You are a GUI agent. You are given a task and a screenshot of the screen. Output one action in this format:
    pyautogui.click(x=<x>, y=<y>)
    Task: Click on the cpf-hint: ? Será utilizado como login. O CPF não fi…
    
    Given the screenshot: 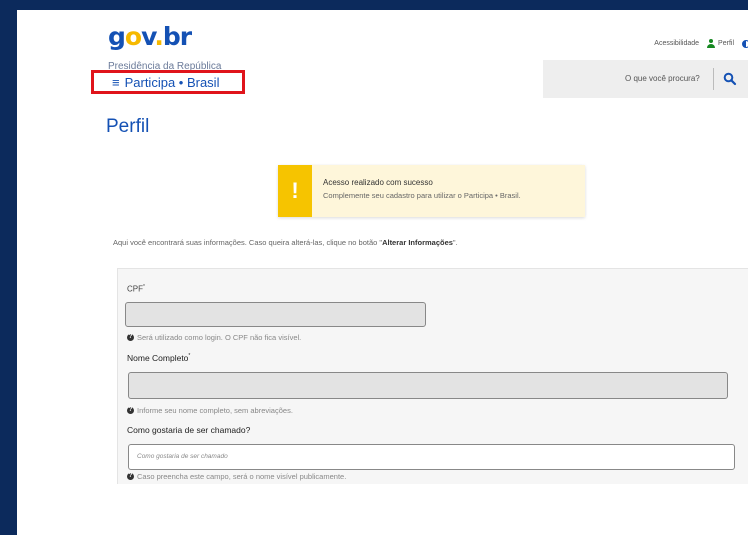 What is the action you would take?
    pyautogui.click(x=214, y=337)
    